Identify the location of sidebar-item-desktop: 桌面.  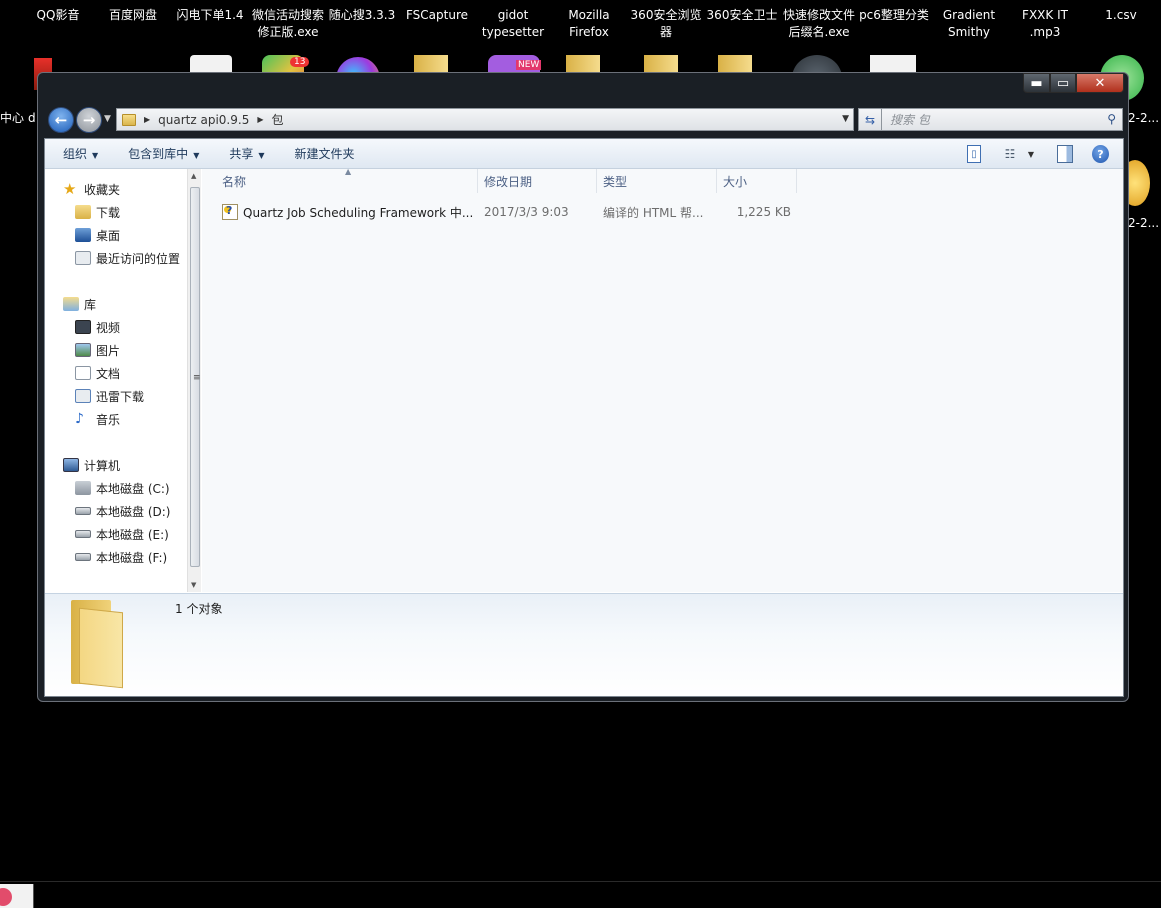
(97, 235).